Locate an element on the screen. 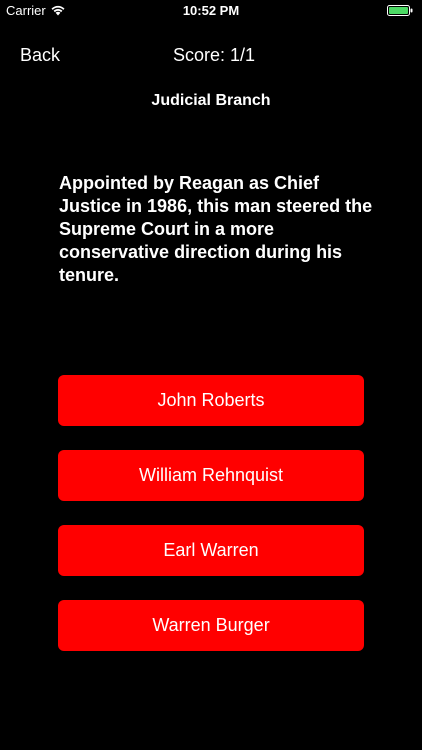  category-title: Judicial Branch is located at coordinates (211, 100).